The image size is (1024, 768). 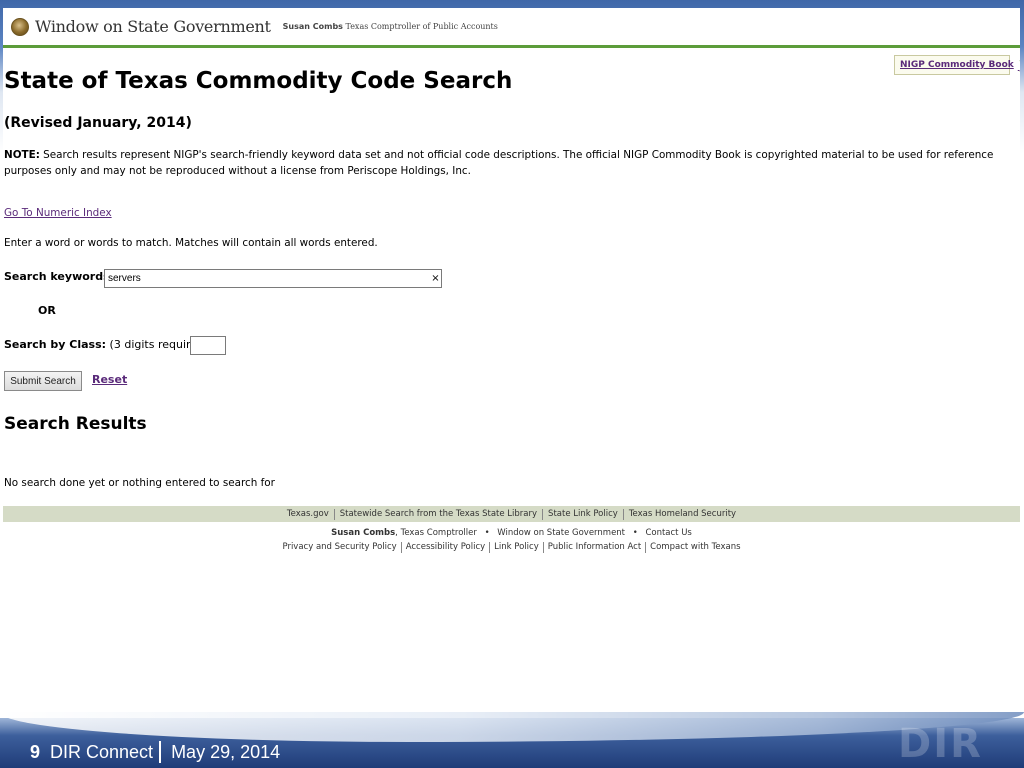 What do you see at coordinates (561, 533) in the screenshot?
I see `footer-window-link: Window on State Government` at bounding box center [561, 533].